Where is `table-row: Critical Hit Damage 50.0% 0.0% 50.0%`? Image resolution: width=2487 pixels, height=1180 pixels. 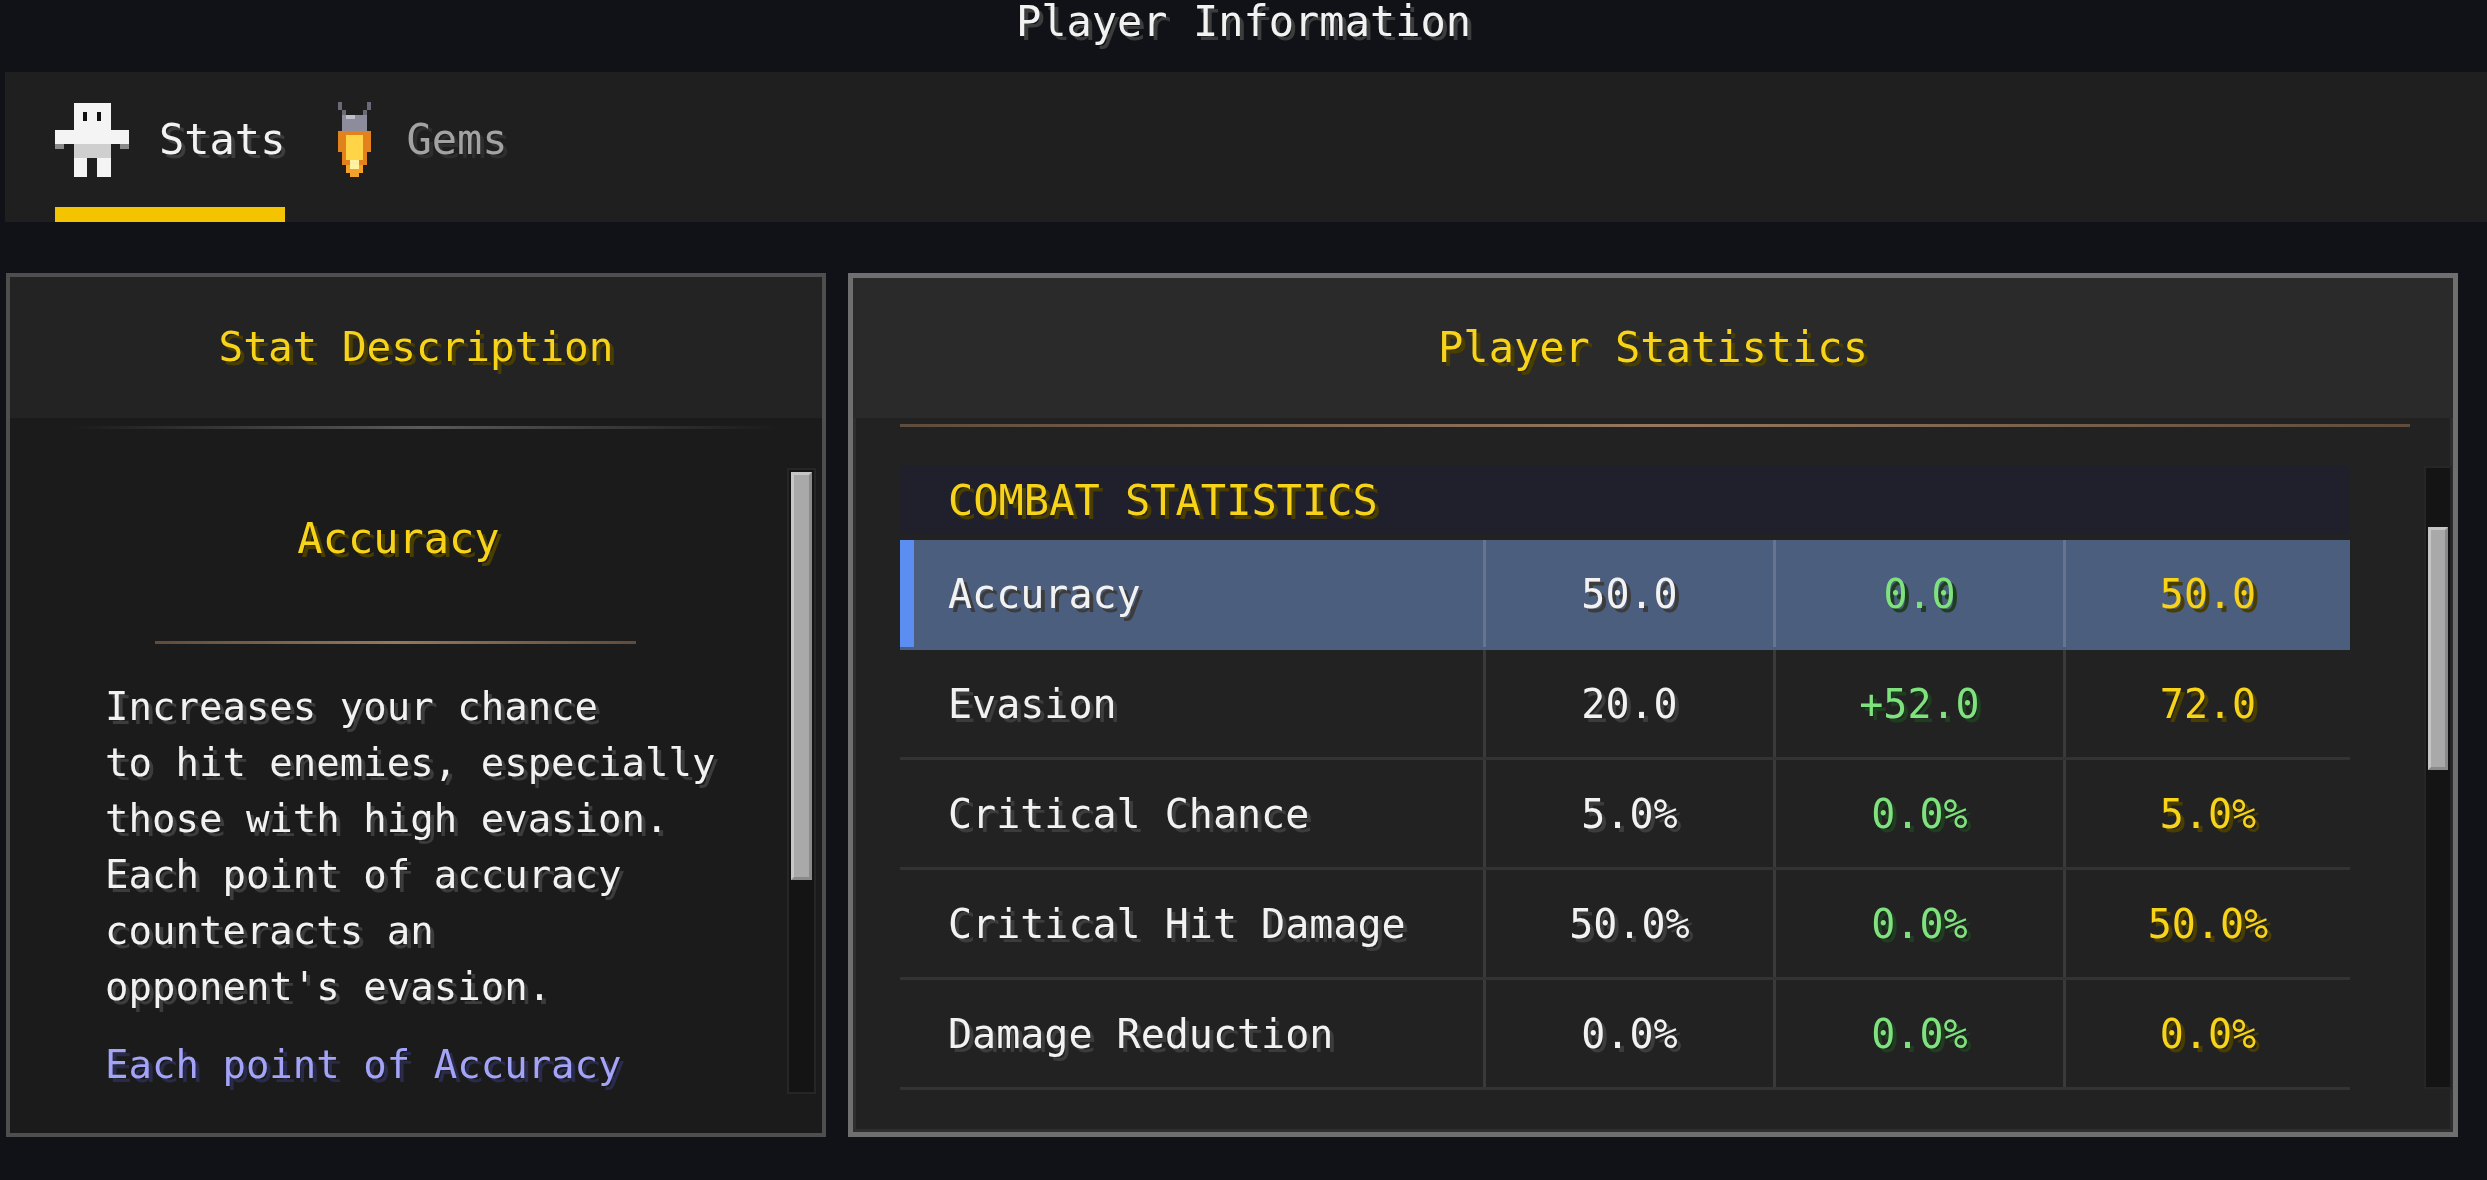
table-row: Critical Hit Damage 50.0% 0.0% 50.0% is located at coordinates (1625, 925).